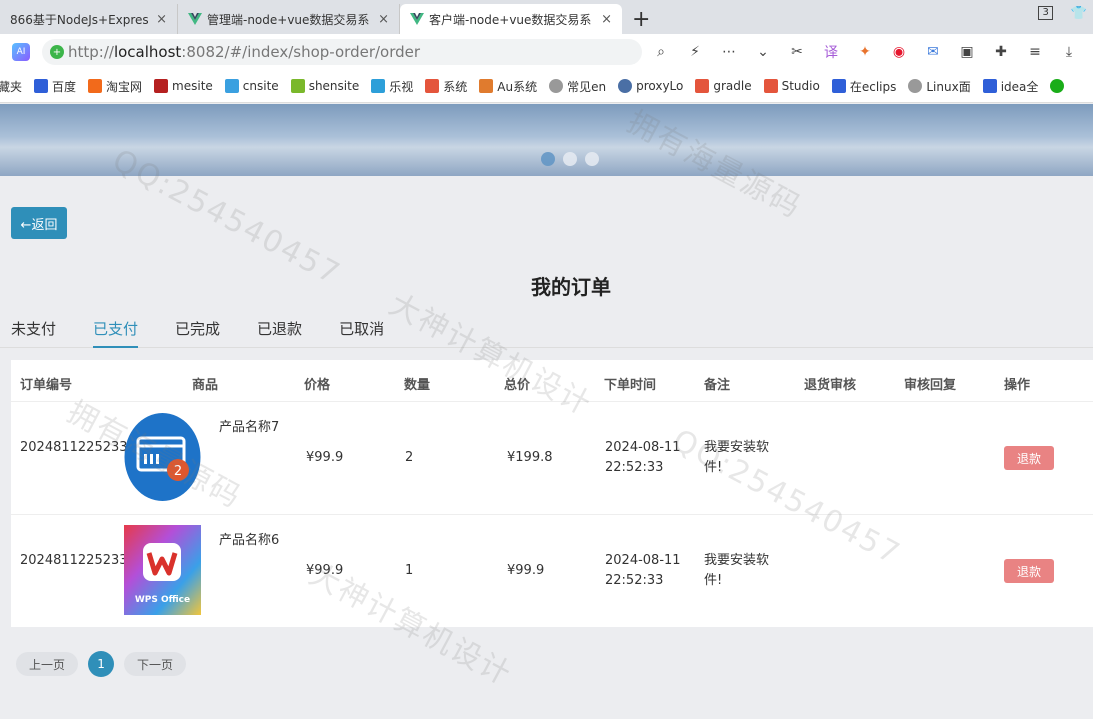  What do you see at coordinates (64, 86) in the screenshot?
I see `bookmark-label: 百度` at bounding box center [64, 86].